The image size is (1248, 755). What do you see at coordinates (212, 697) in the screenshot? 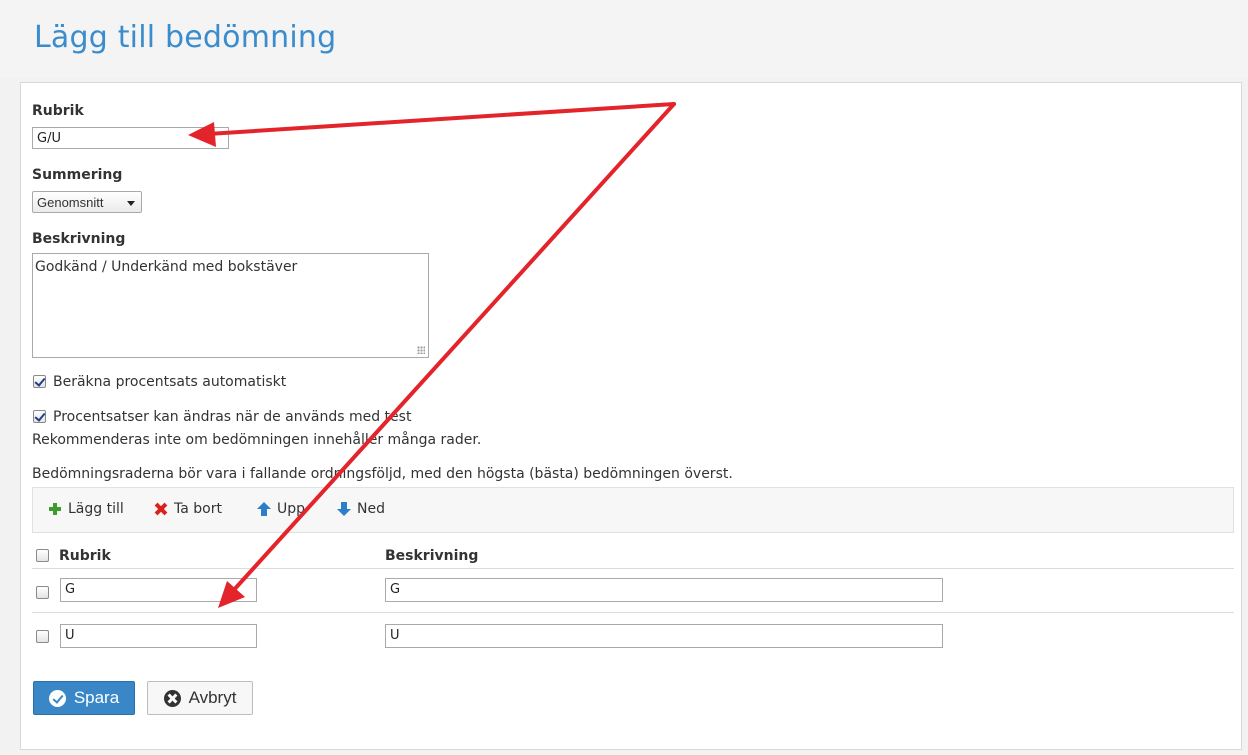
I see `cancel-label: Avbryt` at bounding box center [212, 697].